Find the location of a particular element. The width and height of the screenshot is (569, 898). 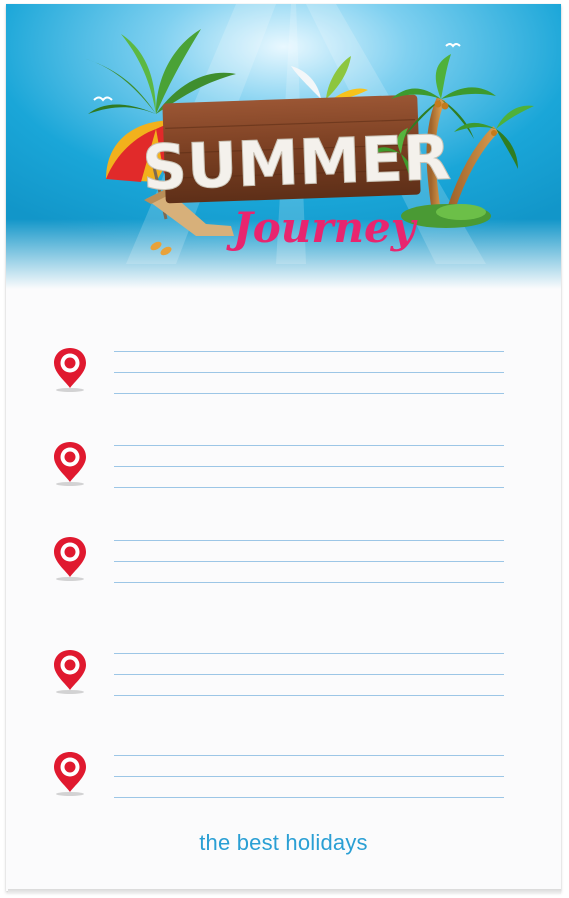

page-stack-edge is located at coordinates (284, 891).